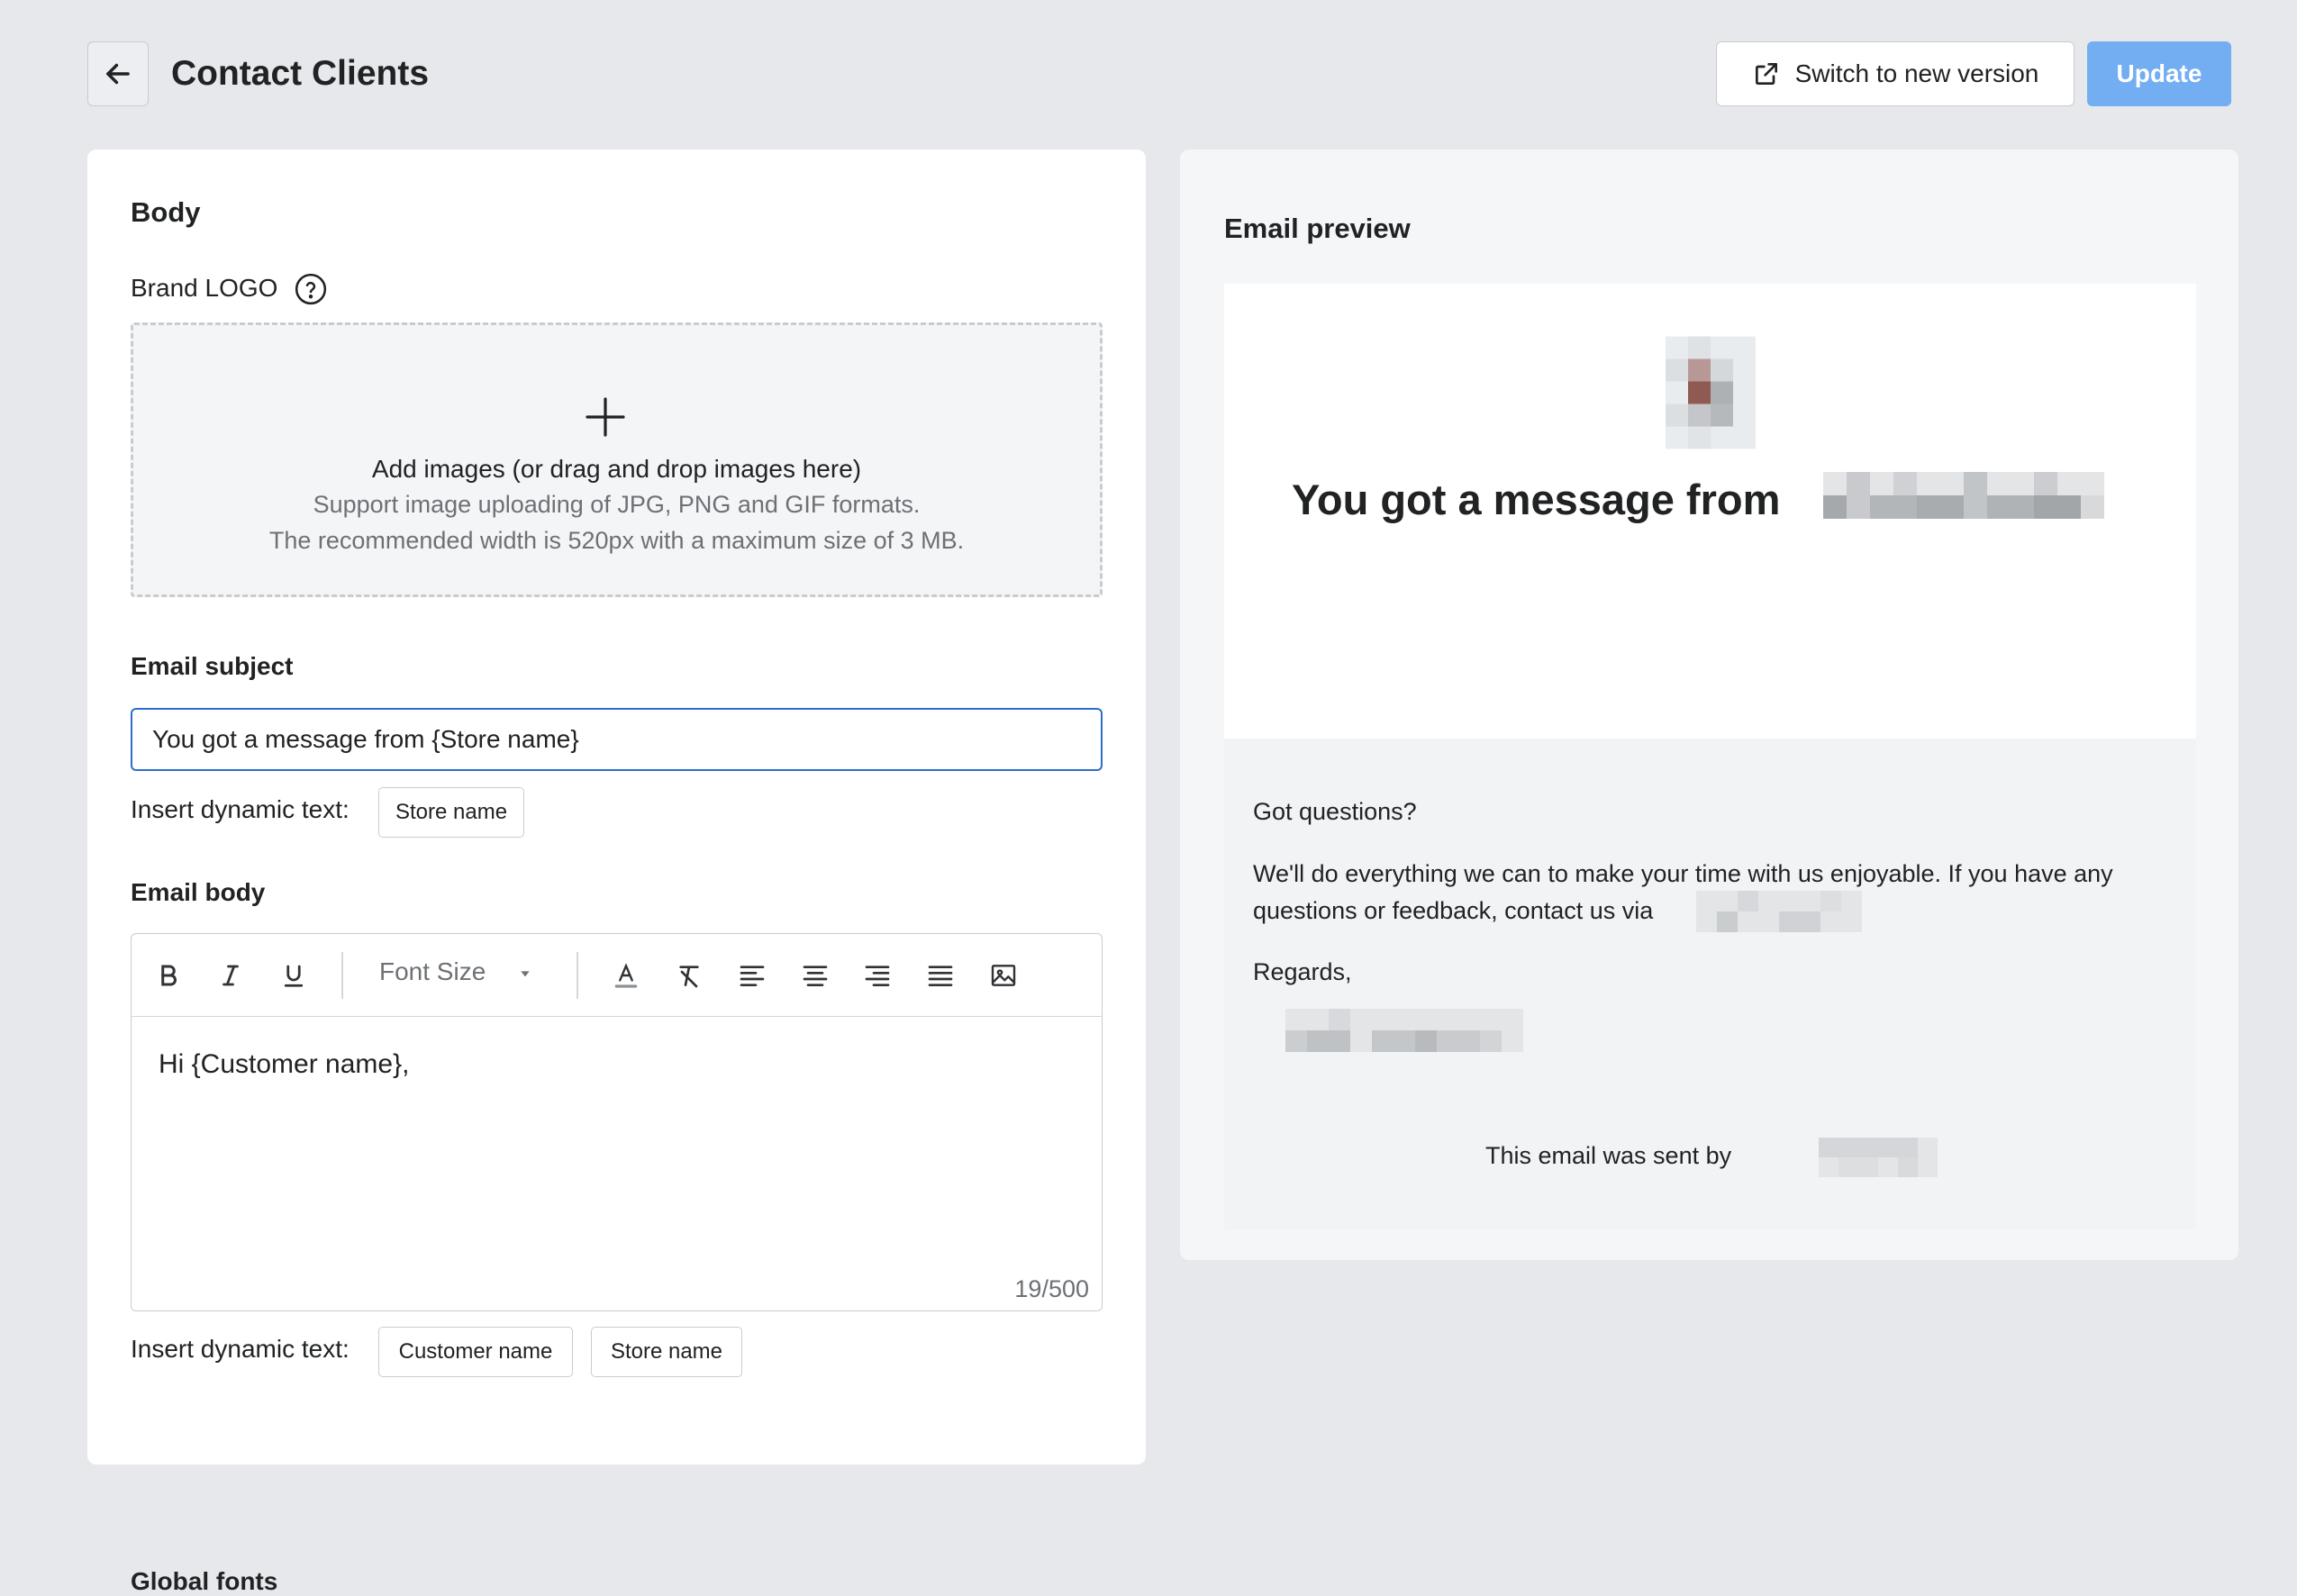  I want to click on brand-logo-image, so click(1711, 392).